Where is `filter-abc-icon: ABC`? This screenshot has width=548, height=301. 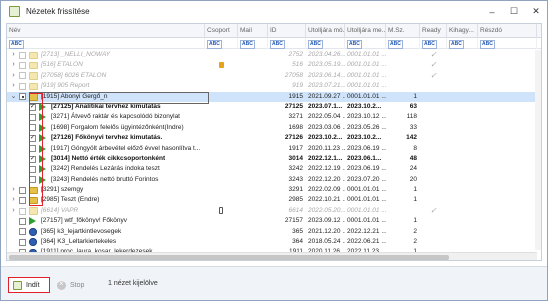 filter-abc-icon: ABC is located at coordinates (487, 44).